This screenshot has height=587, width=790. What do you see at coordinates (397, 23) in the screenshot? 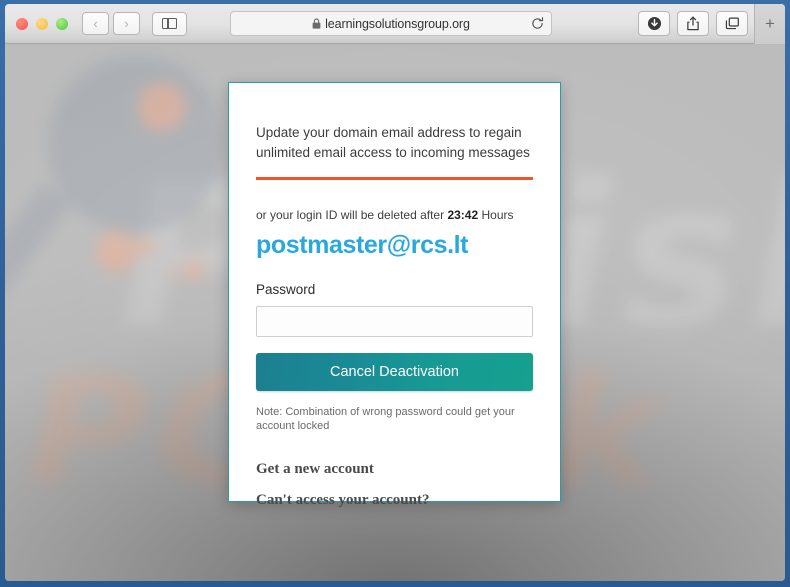
I see `address-bar-url: learningsolutionsgroup.org` at bounding box center [397, 23].